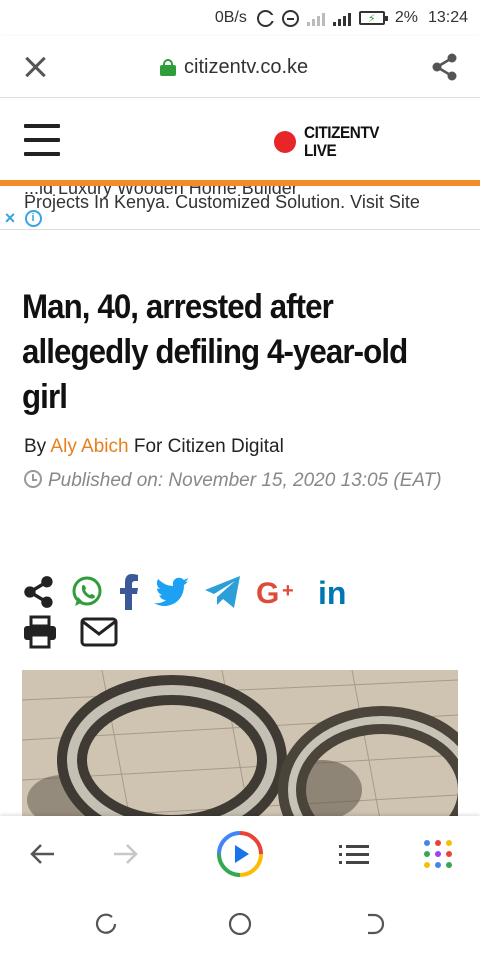  I want to click on browser-bottom-bar, so click(240, 853).